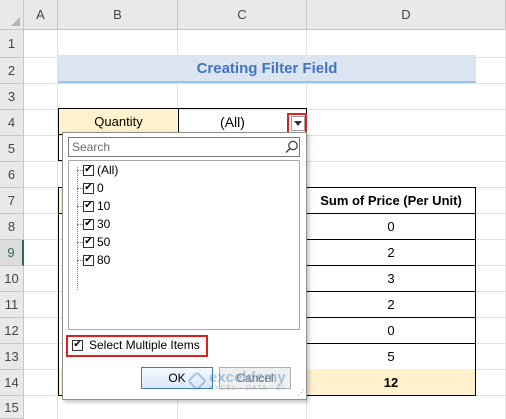 This screenshot has width=506, height=419. Describe the element at coordinates (15, 21) in the screenshot. I see `corner-triangle-icon` at that location.